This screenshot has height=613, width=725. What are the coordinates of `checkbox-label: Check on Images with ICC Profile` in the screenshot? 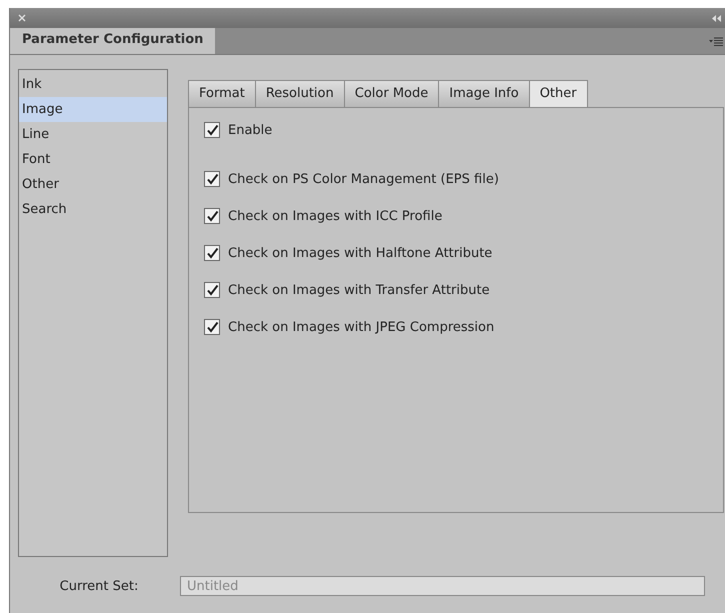 It's located at (335, 216).